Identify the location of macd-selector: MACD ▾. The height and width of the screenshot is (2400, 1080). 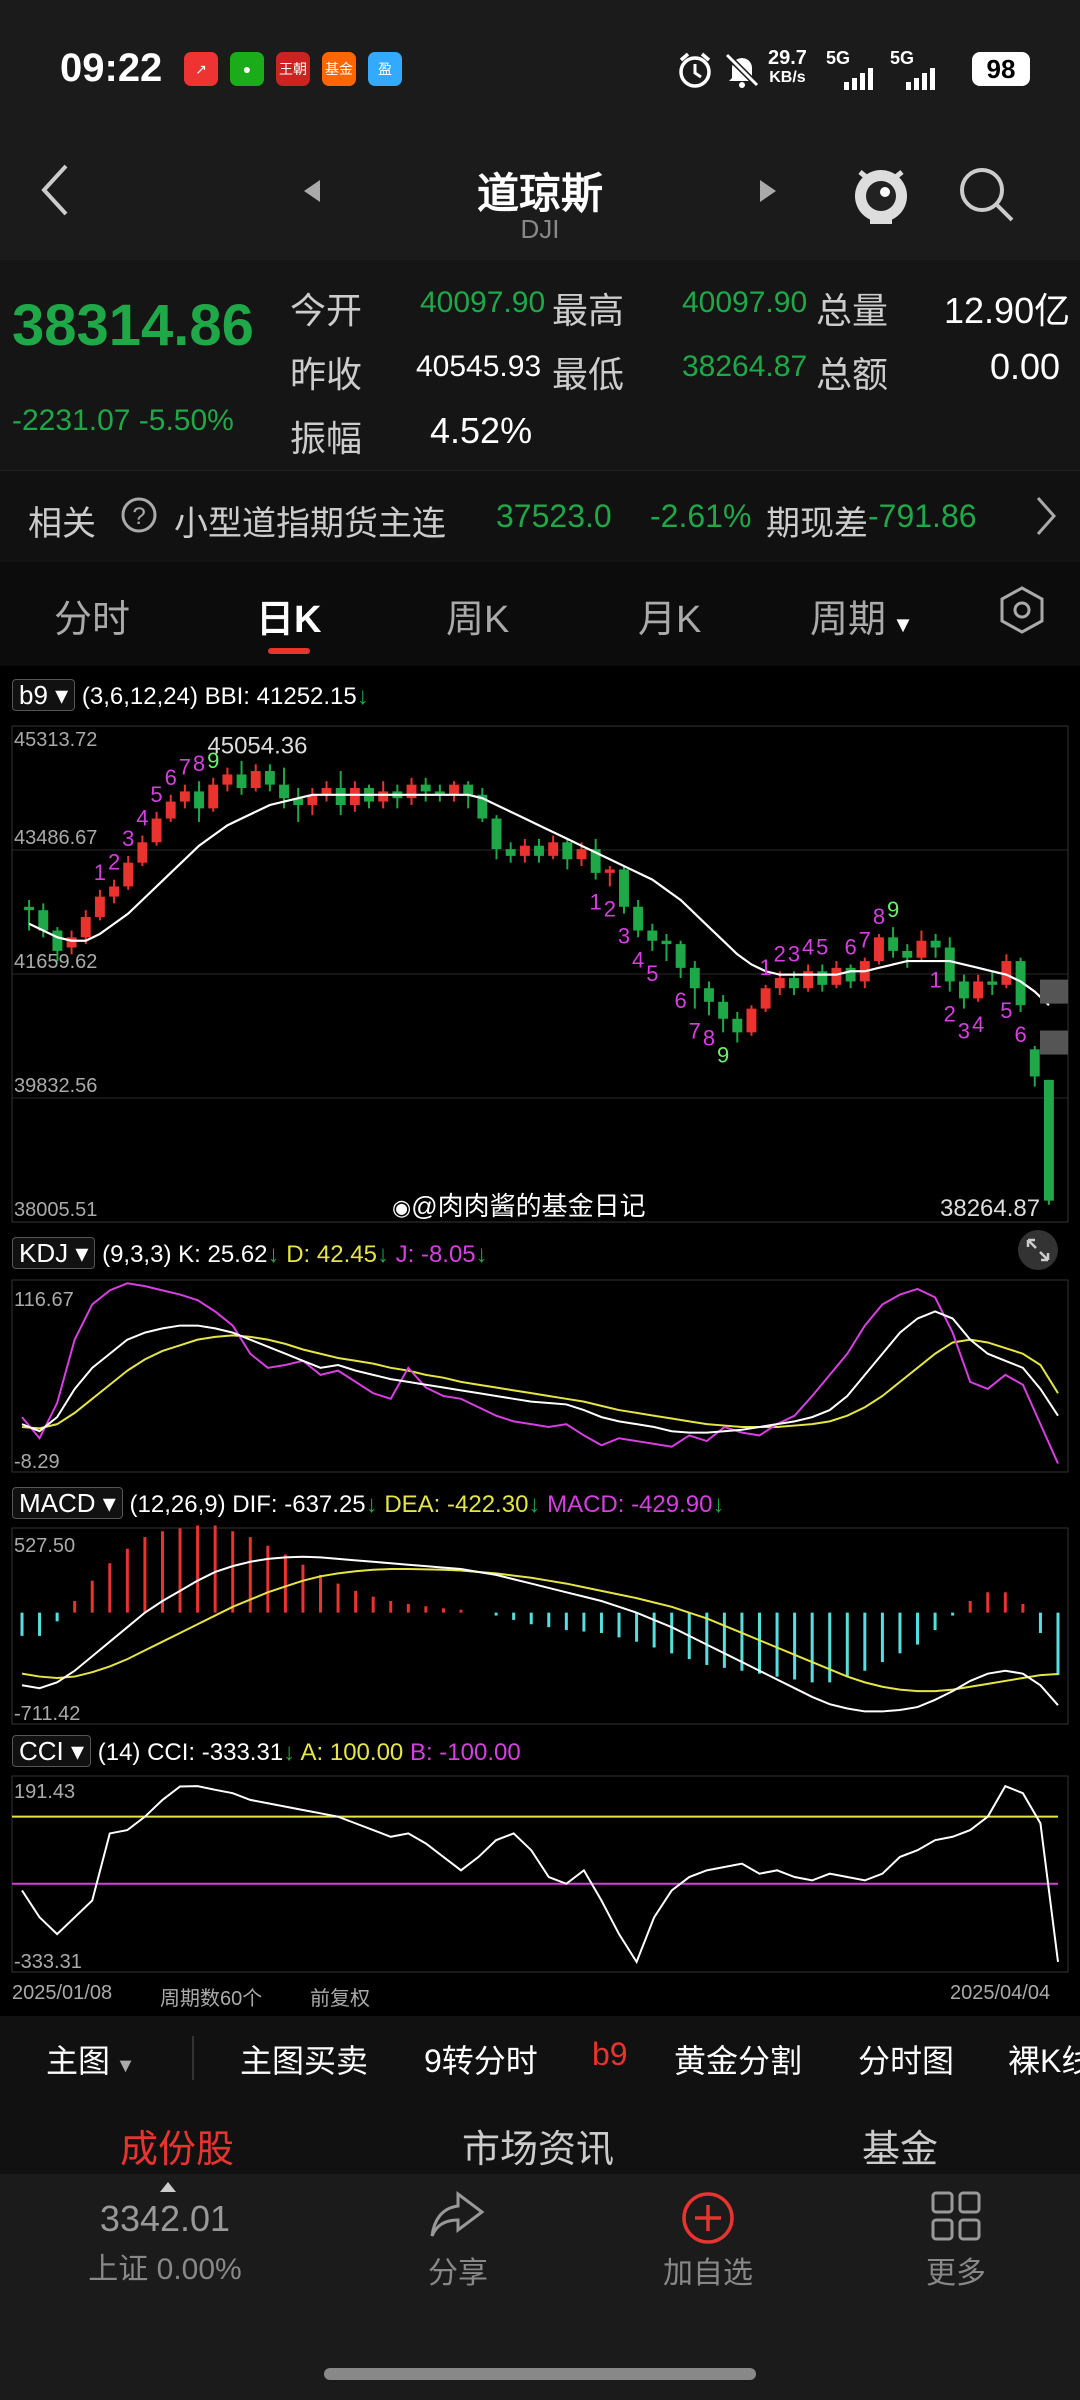
(67, 1503).